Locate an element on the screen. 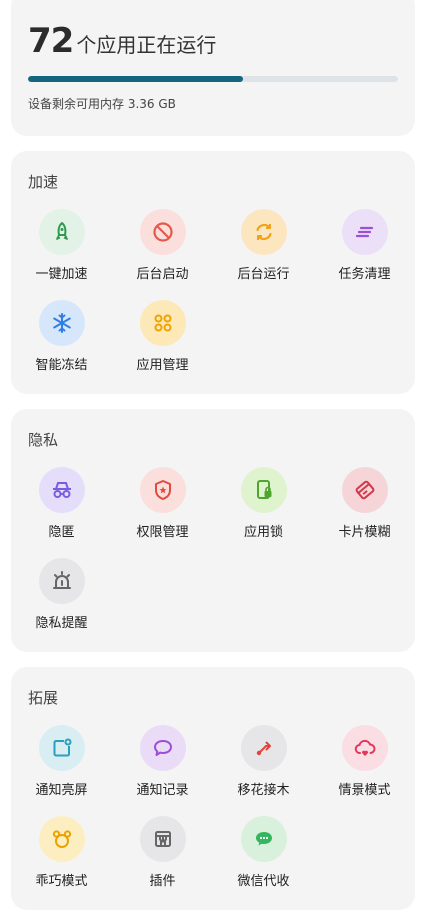  phone-lock-icon is located at coordinates (263, 490).